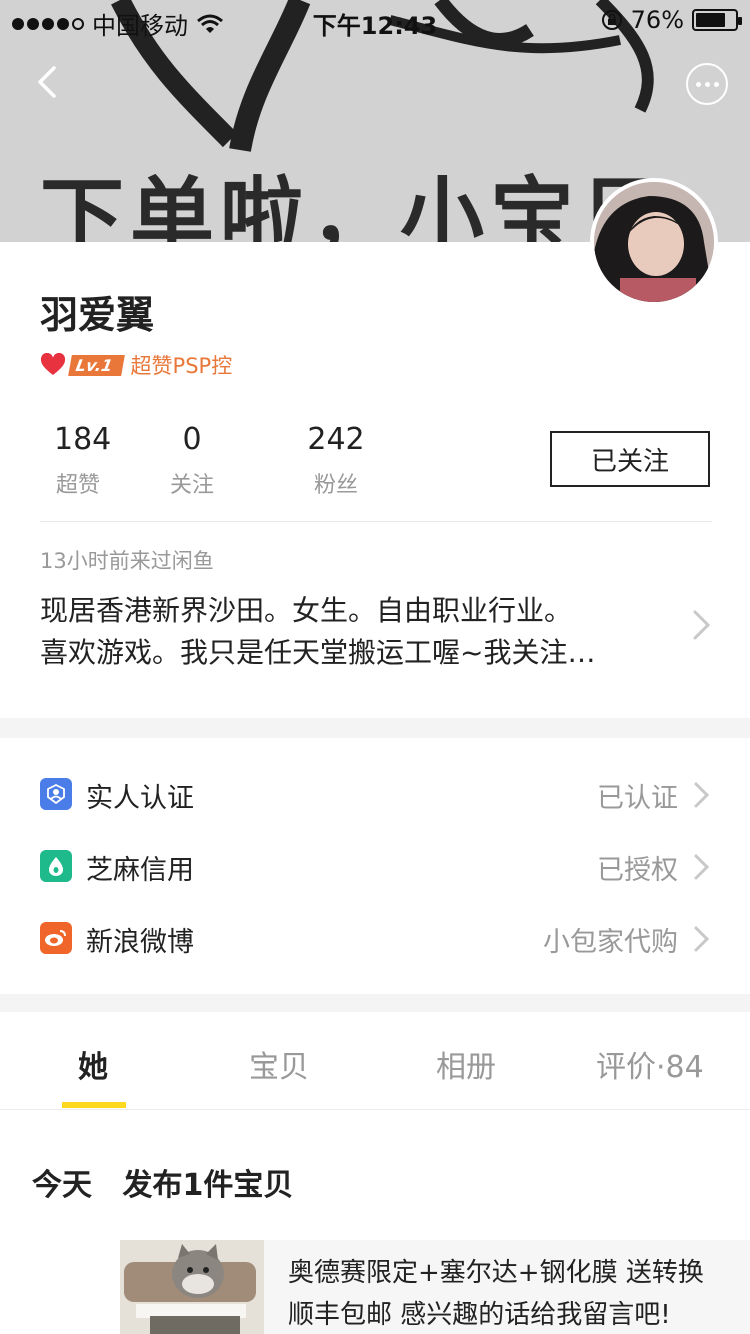  I want to click on stat-value: 184, so click(83, 439).